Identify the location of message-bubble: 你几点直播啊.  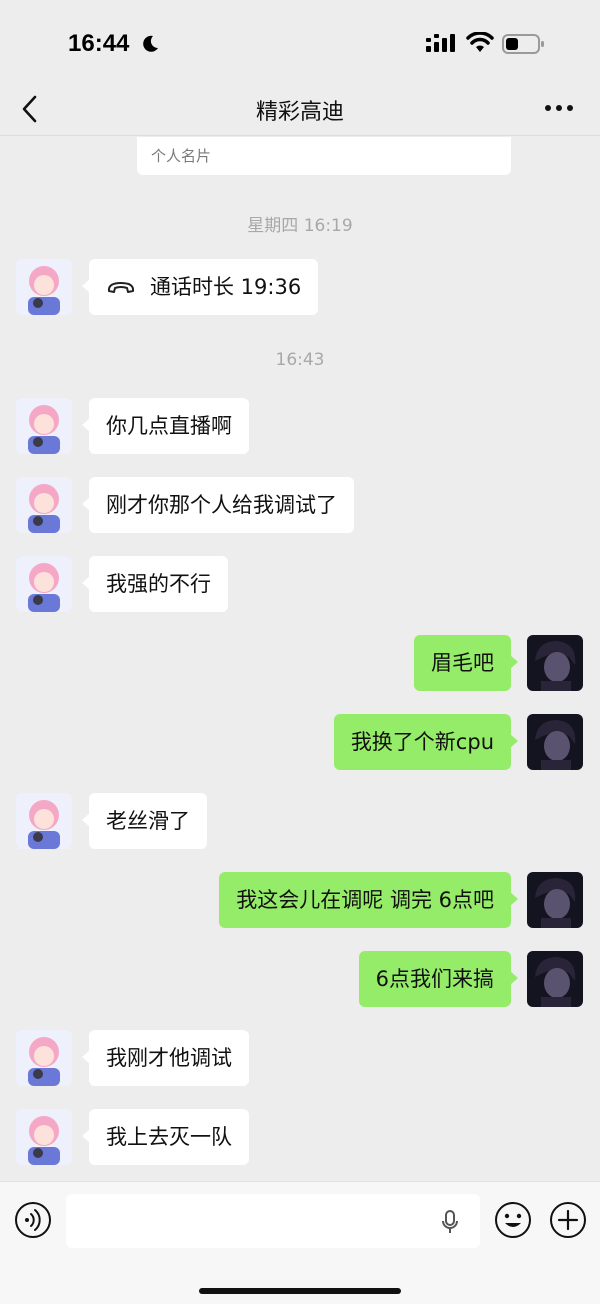
(165, 426).